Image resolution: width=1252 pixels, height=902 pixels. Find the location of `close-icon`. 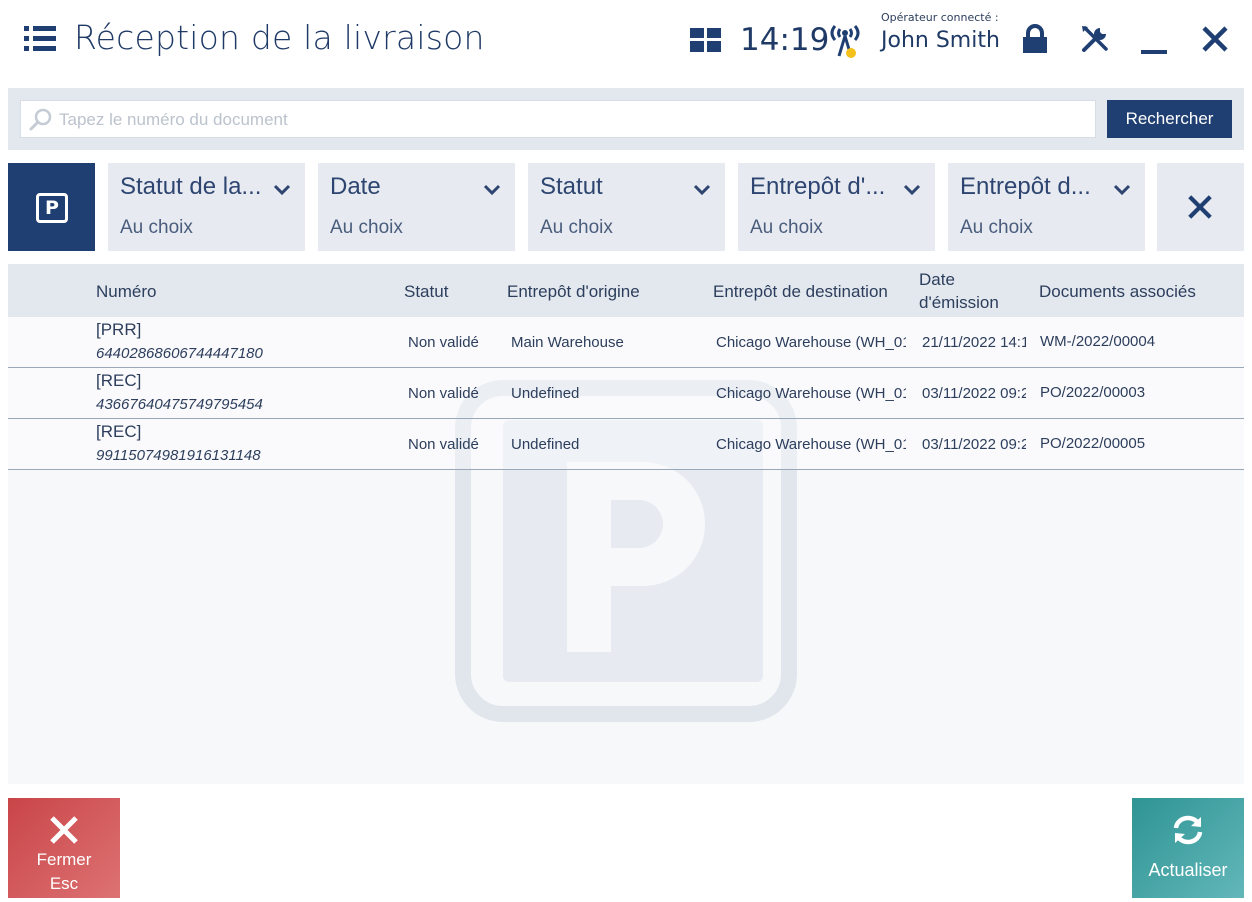

close-icon is located at coordinates (1215, 39).